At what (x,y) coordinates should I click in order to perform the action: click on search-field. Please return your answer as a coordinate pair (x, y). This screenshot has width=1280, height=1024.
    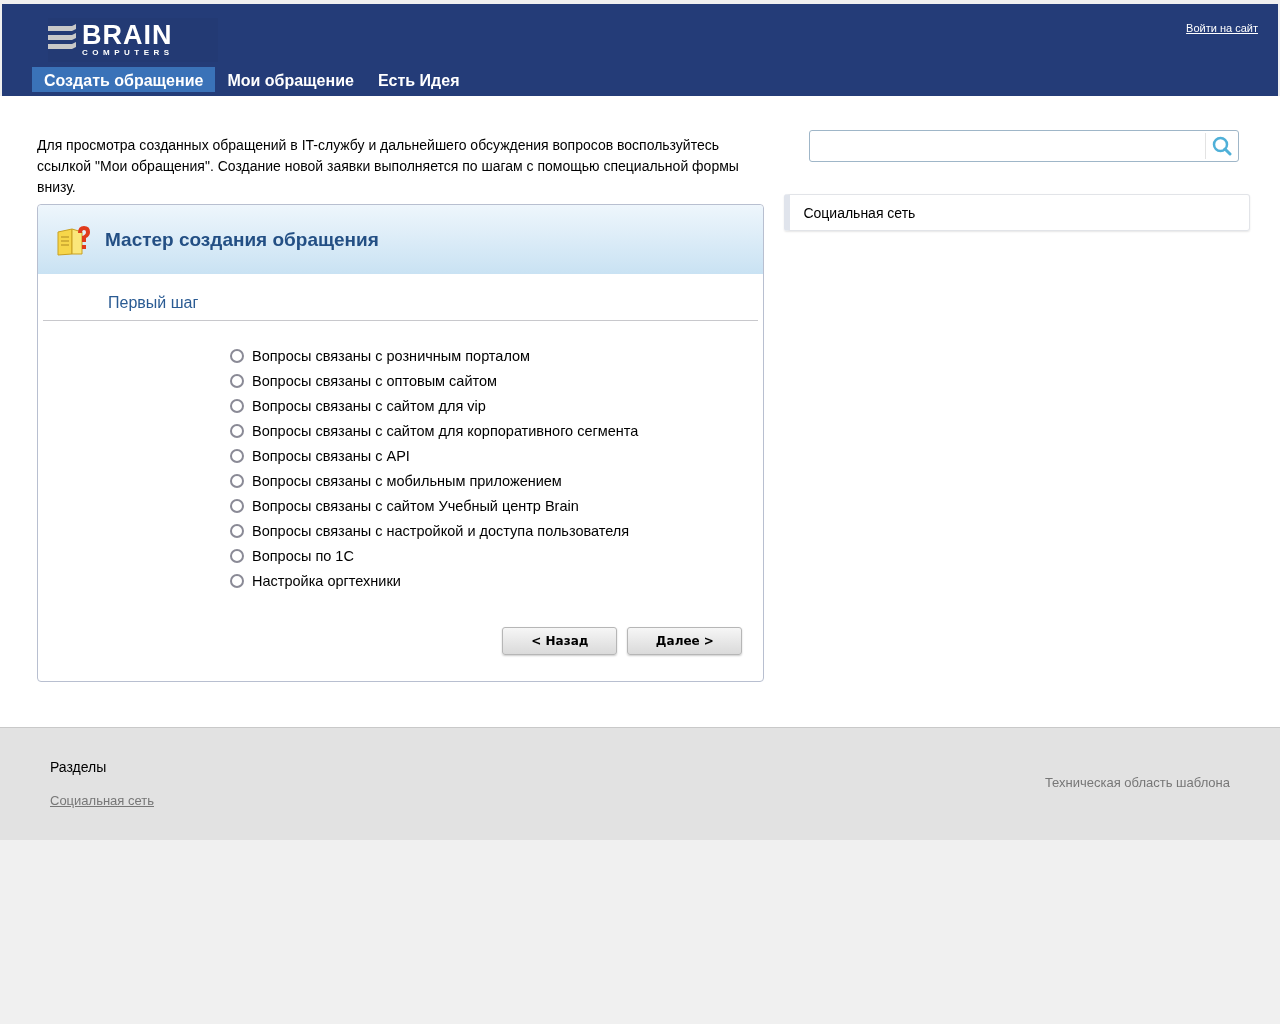
    Looking at the image, I should click on (1024, 146).